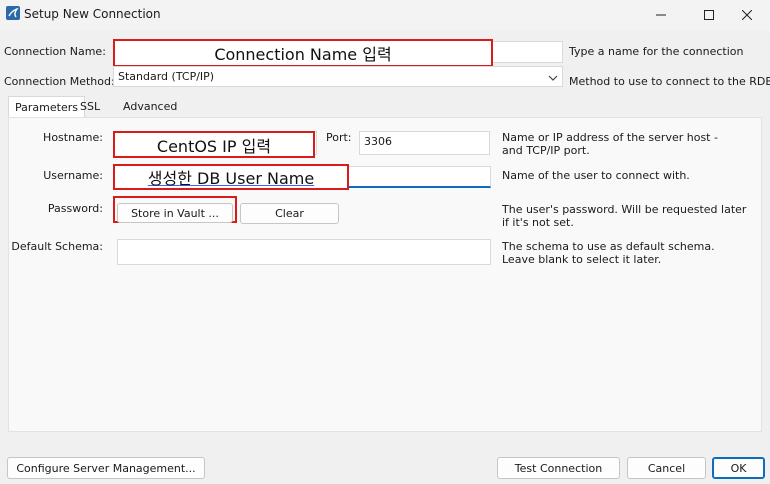 This screenshot has width=770, height=484. Describe the element at coordinates (55, 51) in the screenshot. I see `connection-name-label: Connection Name:` at that location.